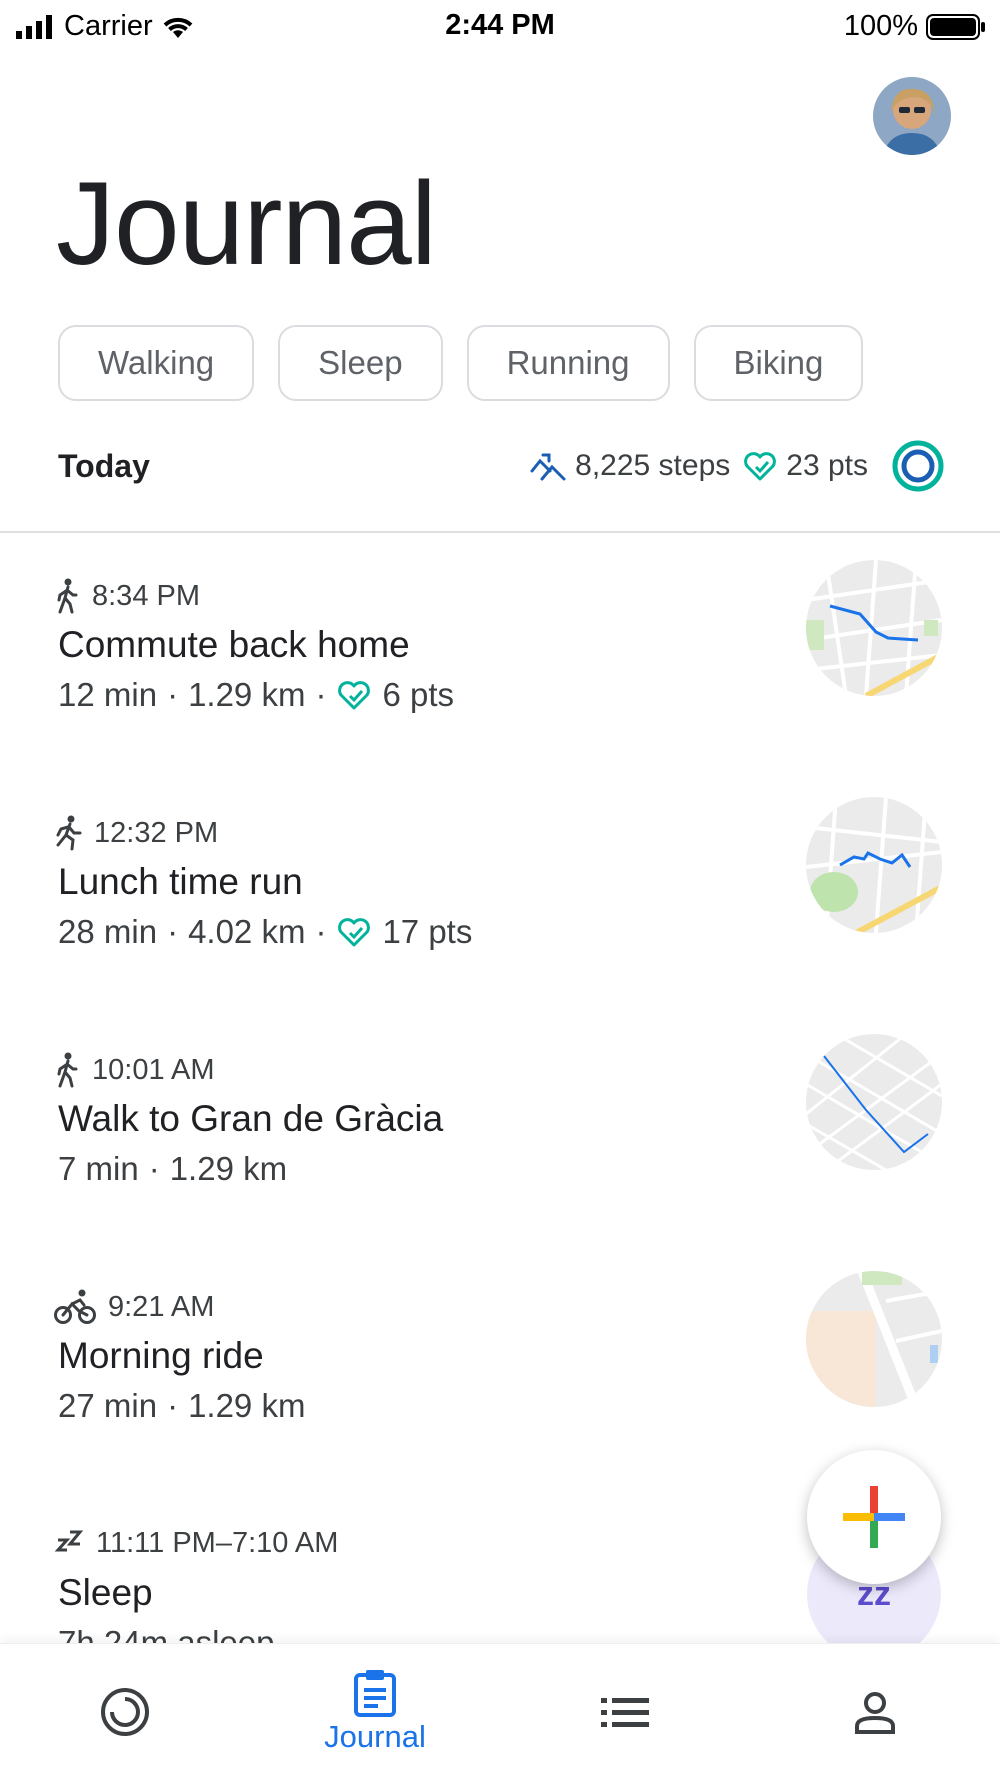  What do you see at coordinates (418, 694) in the screenshot?
I see `activity-points: 6 pts` at bounding box center [418, 694].